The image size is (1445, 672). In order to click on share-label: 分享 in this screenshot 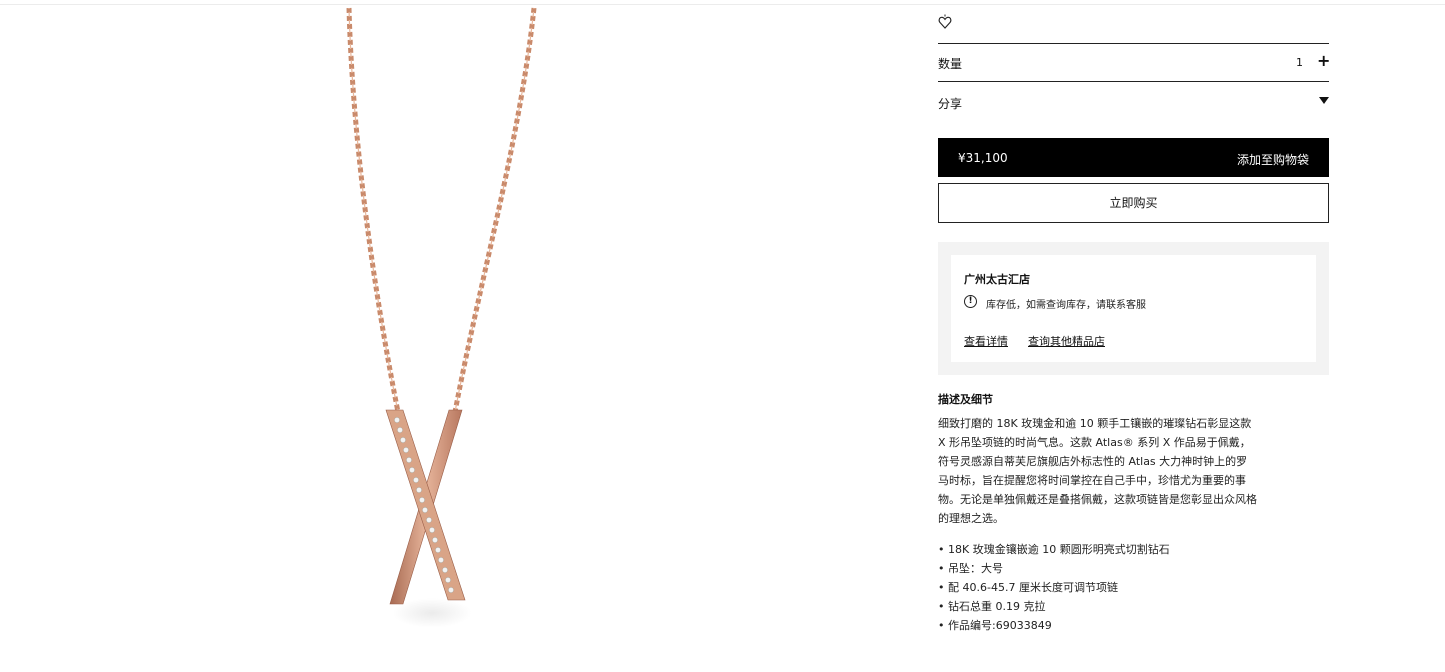, I will do `click(950, 103)`.